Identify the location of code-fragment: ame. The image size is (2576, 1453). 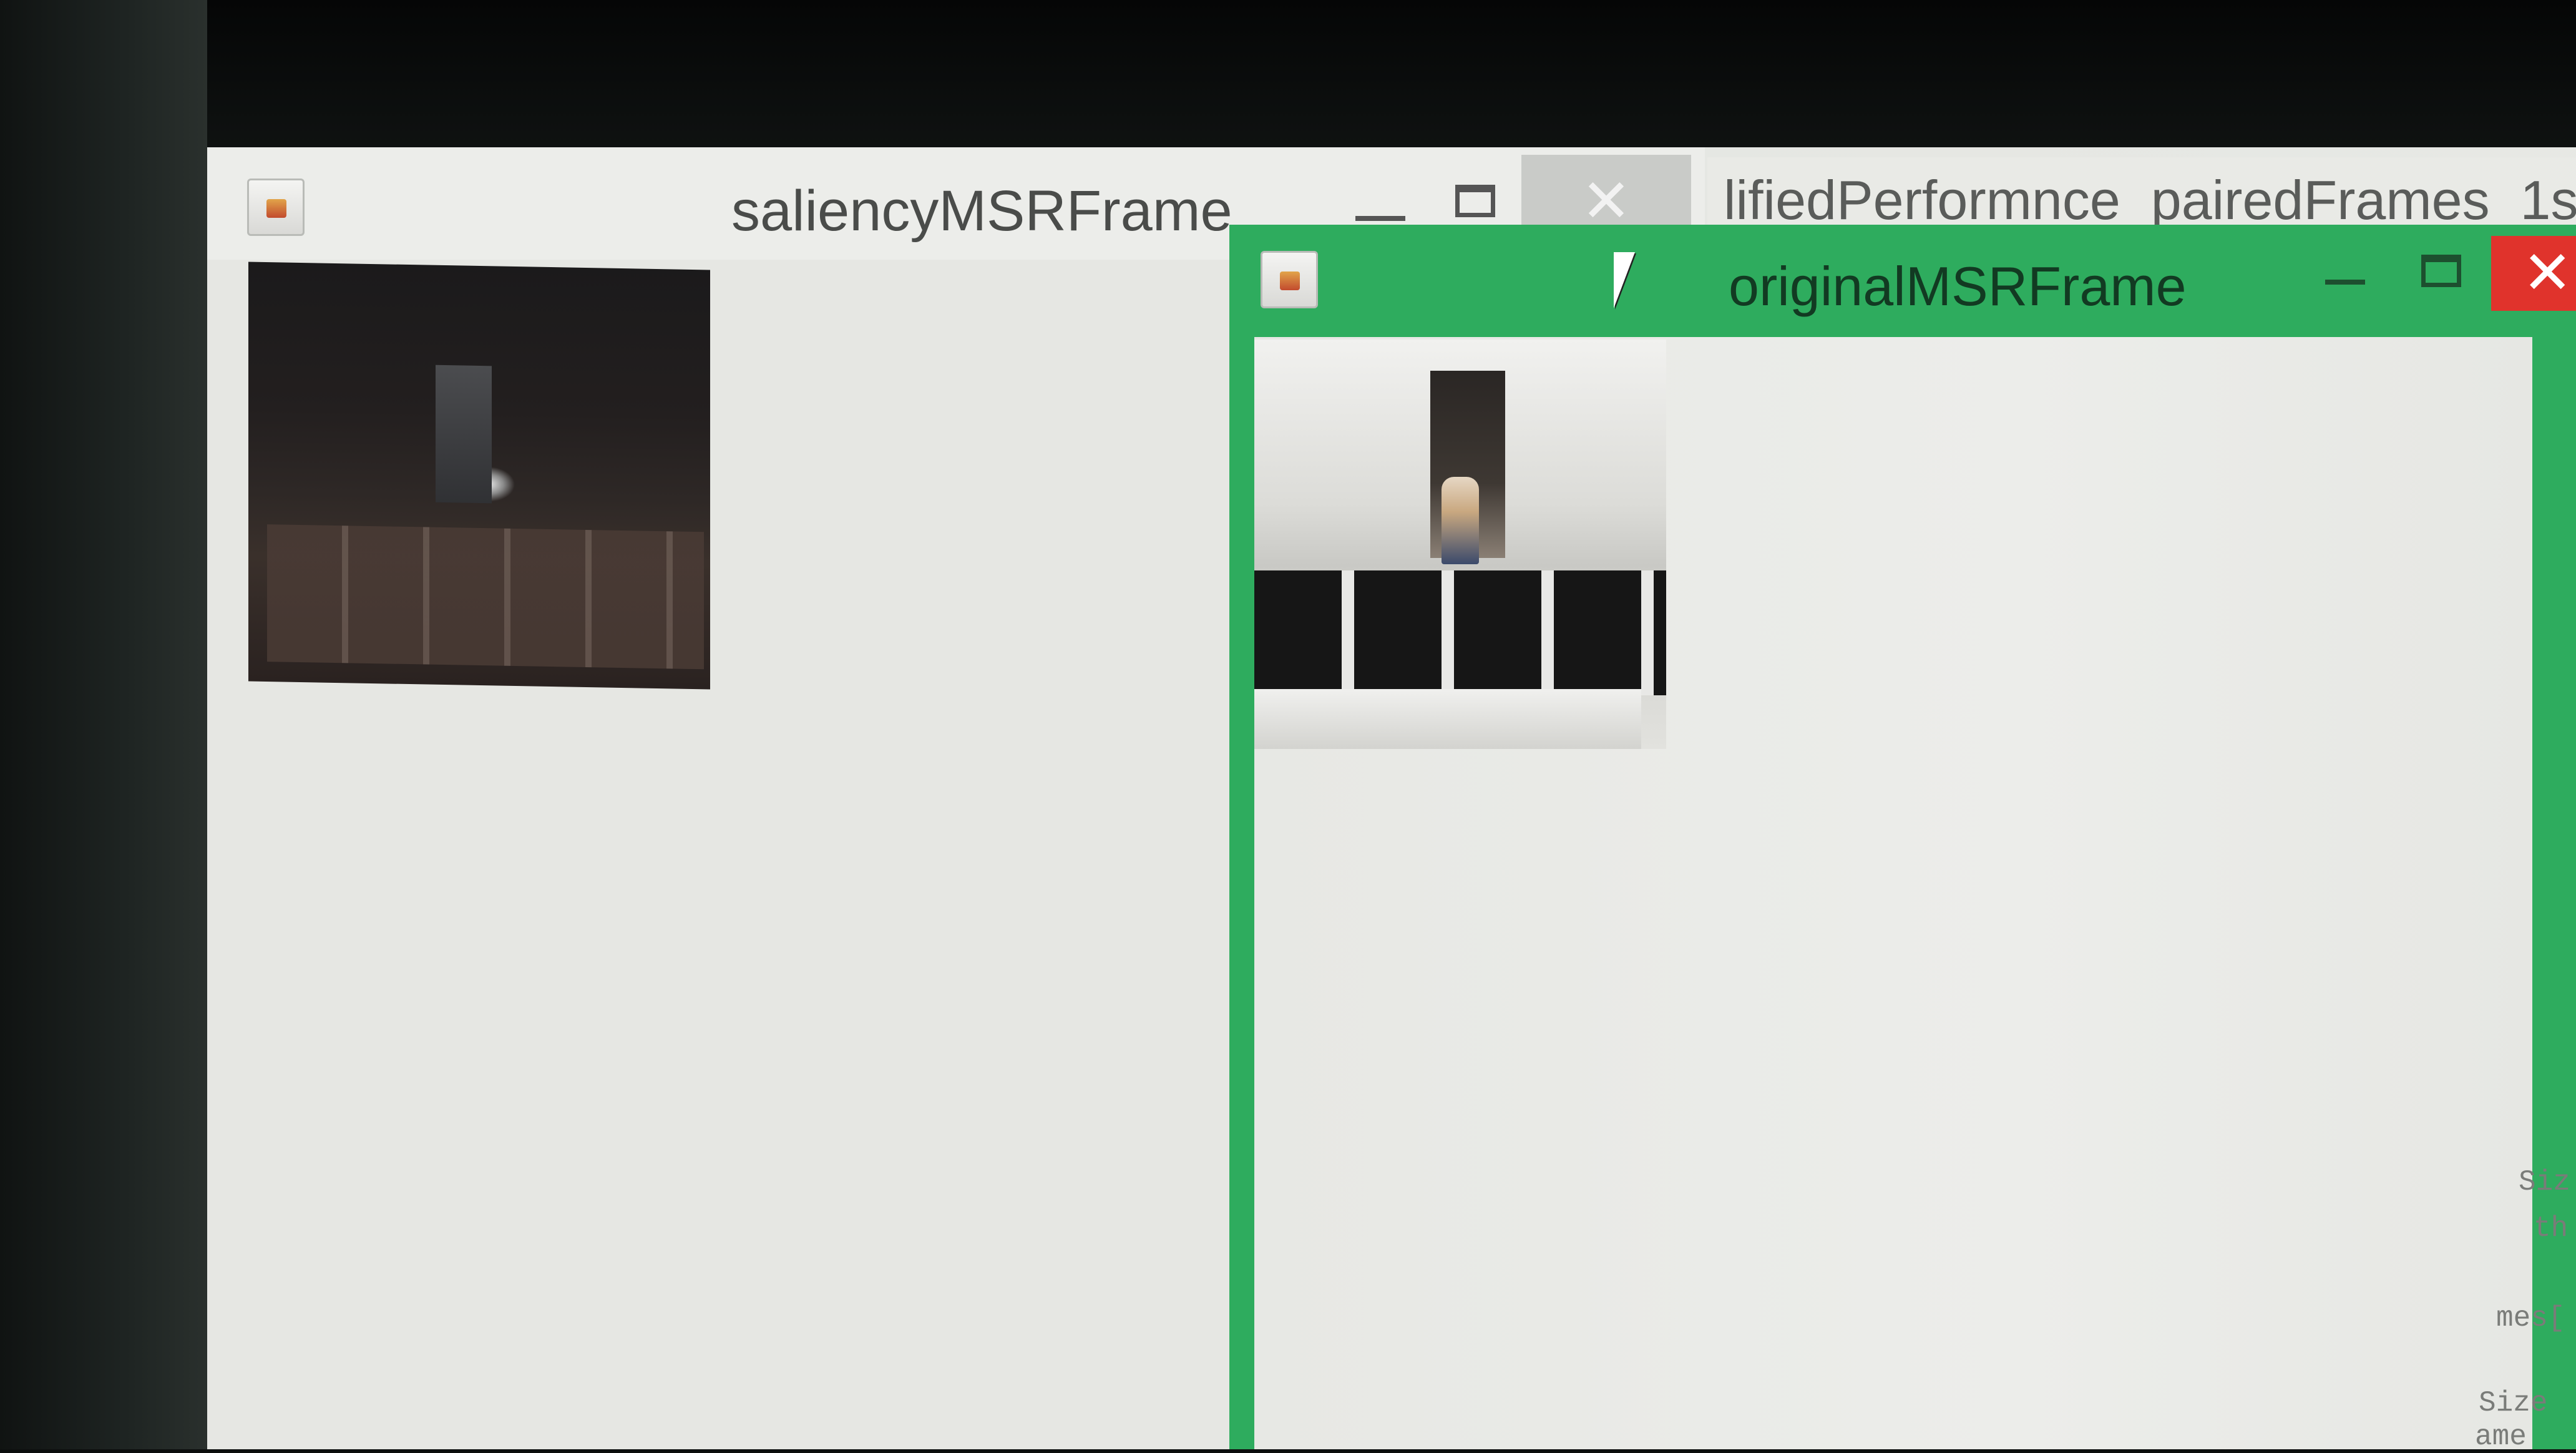
(2501, 1437).